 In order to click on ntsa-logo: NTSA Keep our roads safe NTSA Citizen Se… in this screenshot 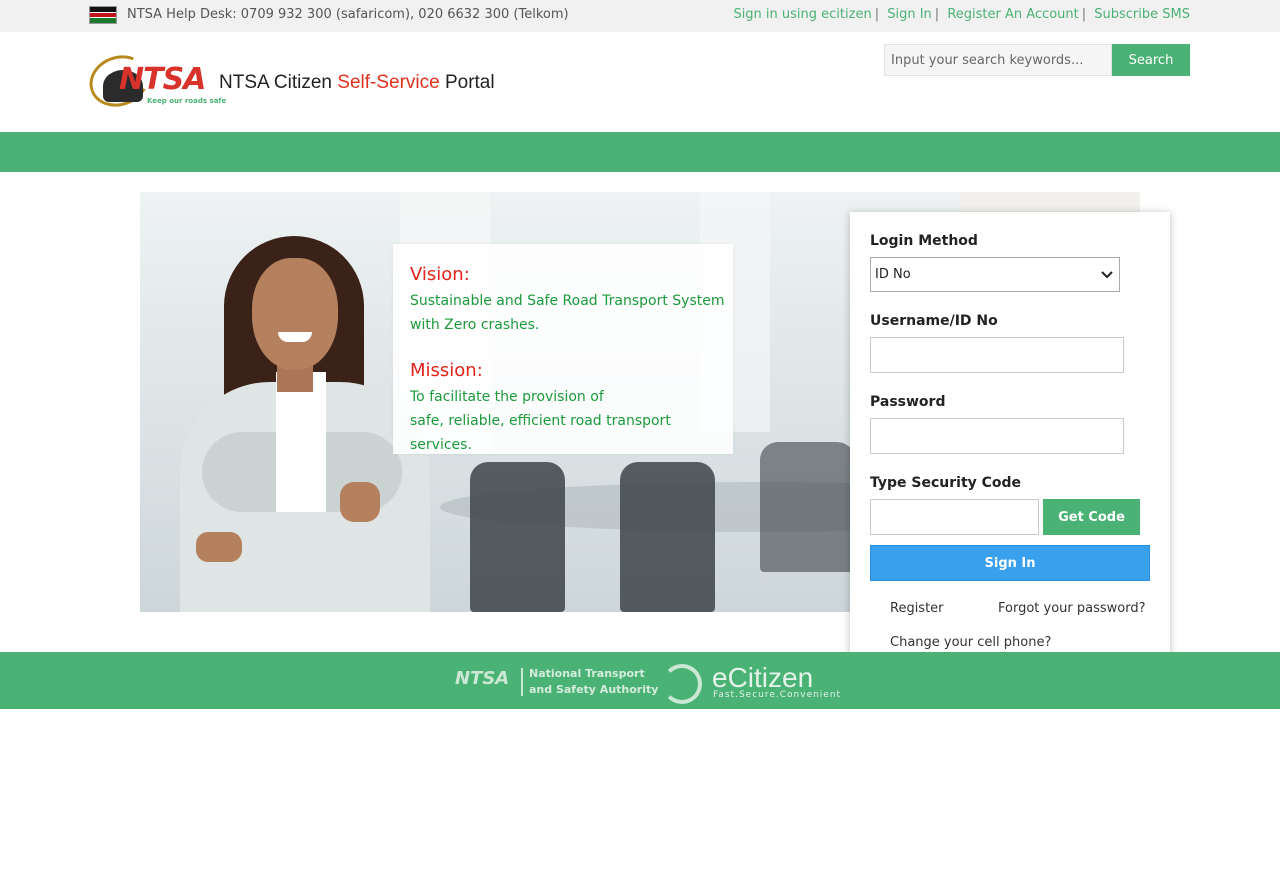, I will do `click(288, 81)`.